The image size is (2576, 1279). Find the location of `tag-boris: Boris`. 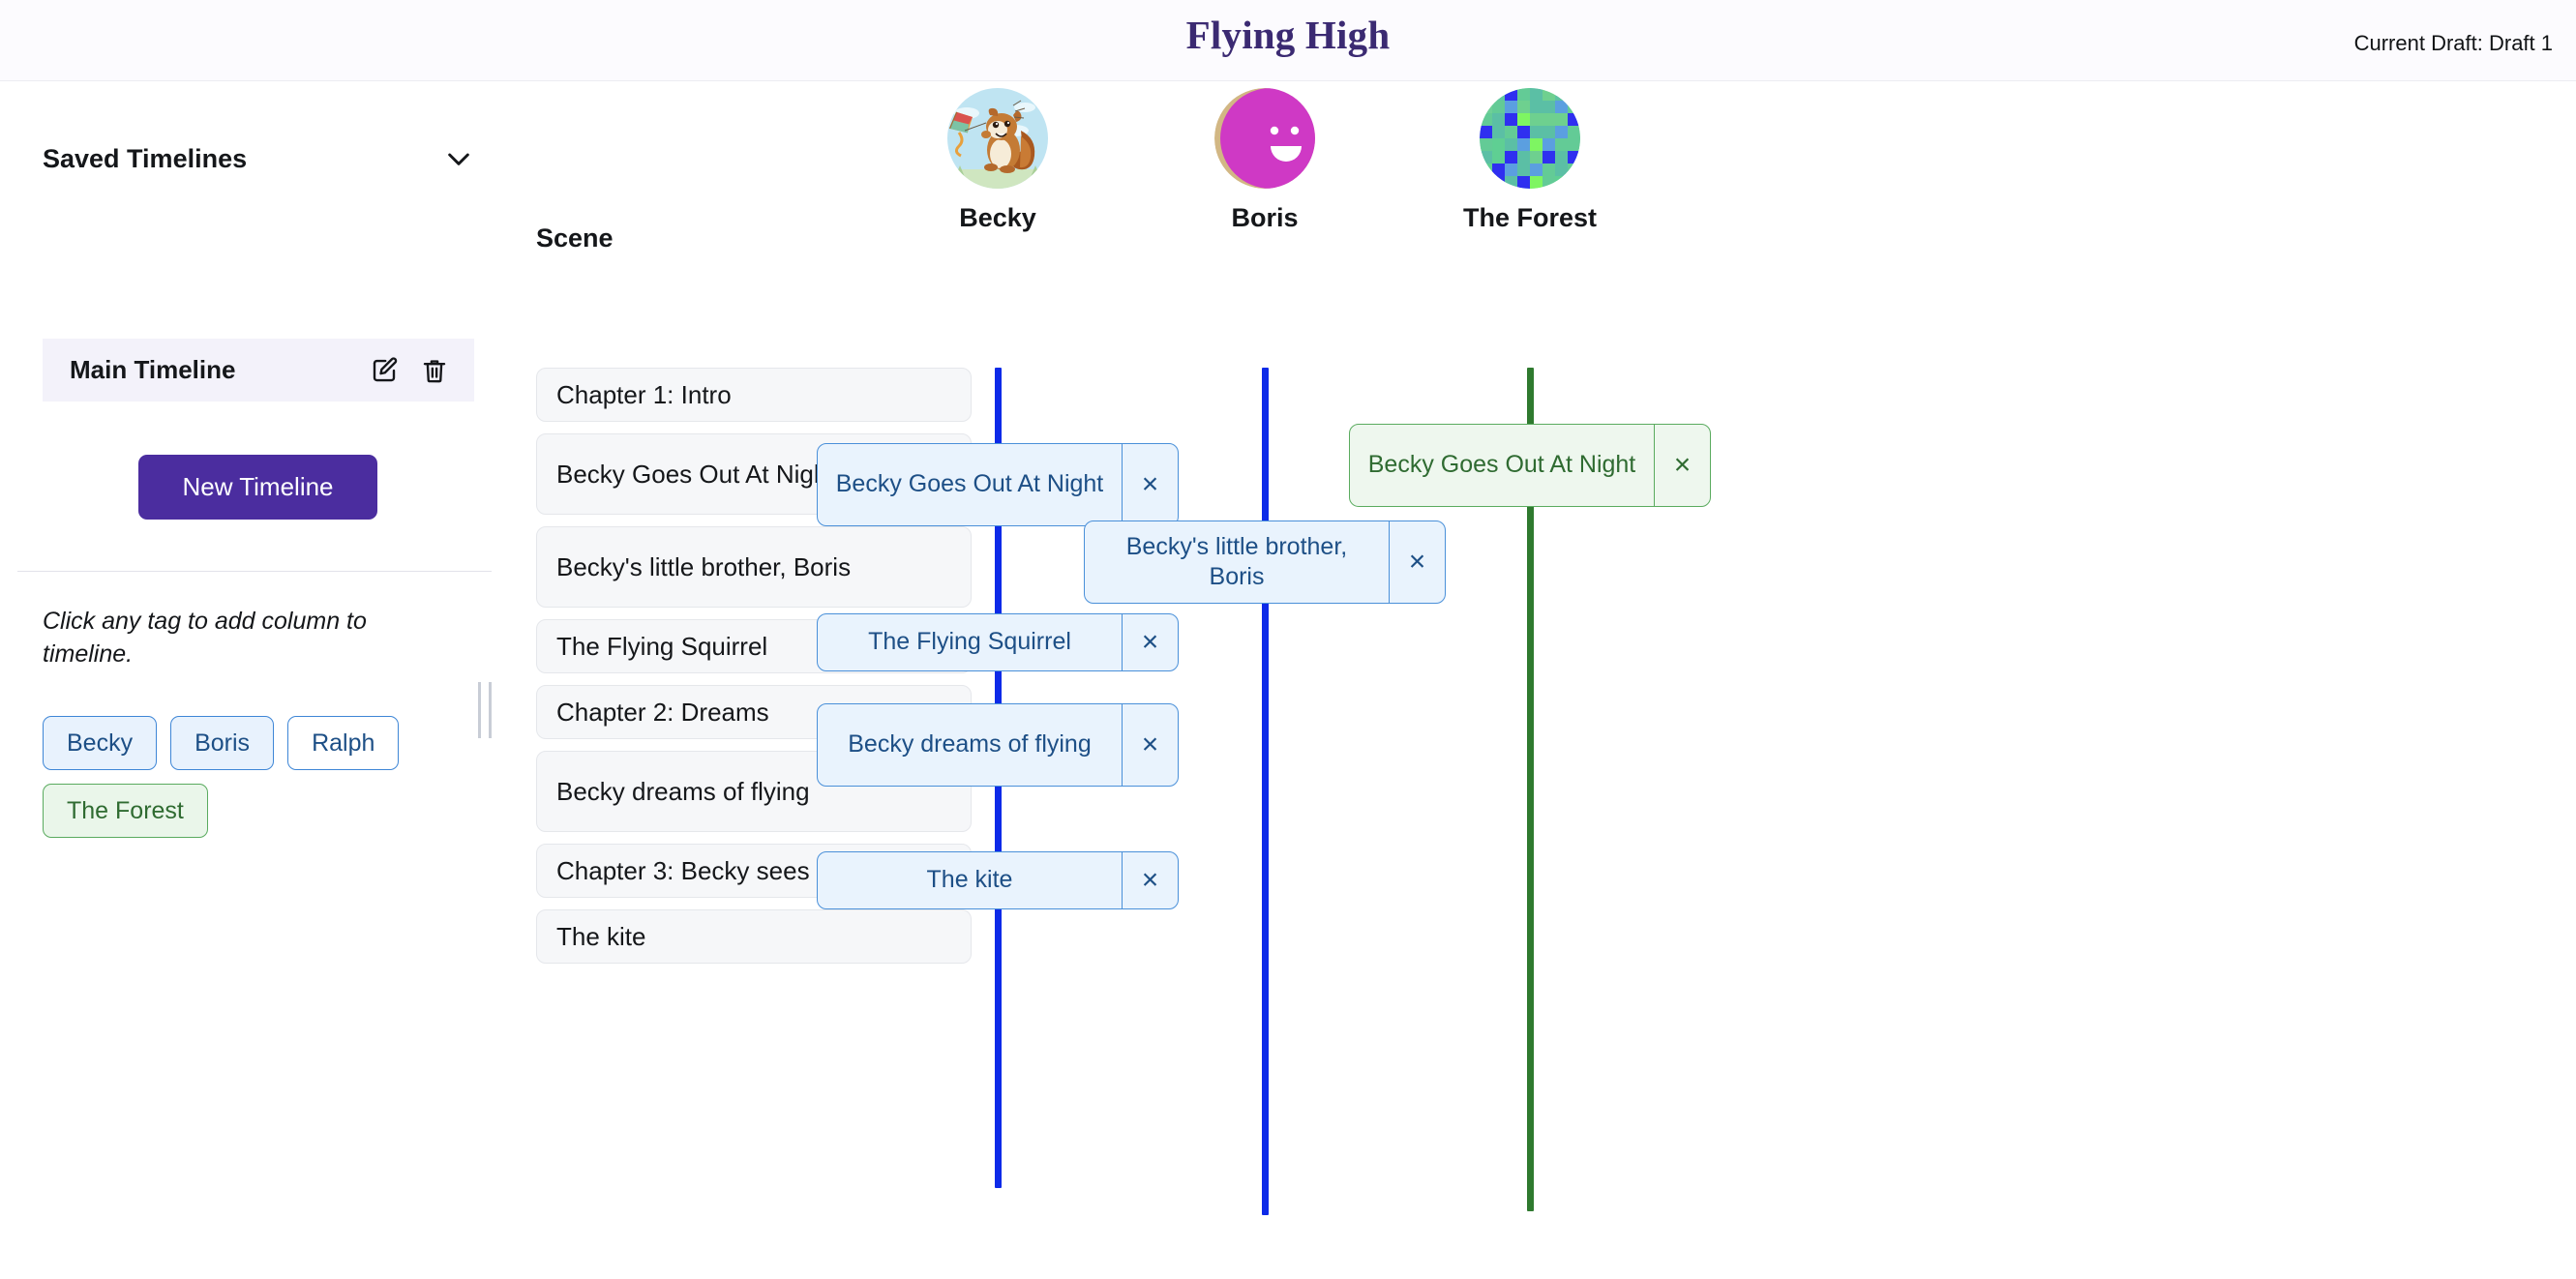

tag-boris: Boris is located at coordinates (222, 743).